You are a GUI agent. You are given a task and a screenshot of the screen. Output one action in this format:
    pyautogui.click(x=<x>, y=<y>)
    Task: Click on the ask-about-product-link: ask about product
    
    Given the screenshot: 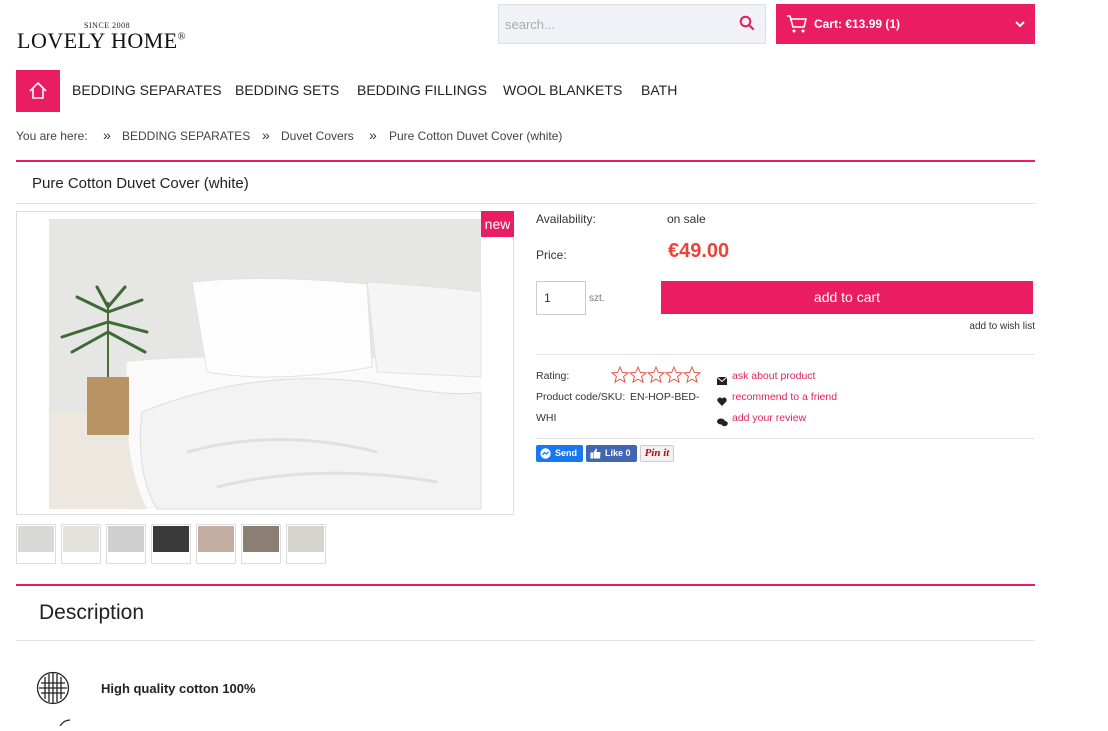 What is the action you would take?
    pyautogui.click(x=773, y=376)
    